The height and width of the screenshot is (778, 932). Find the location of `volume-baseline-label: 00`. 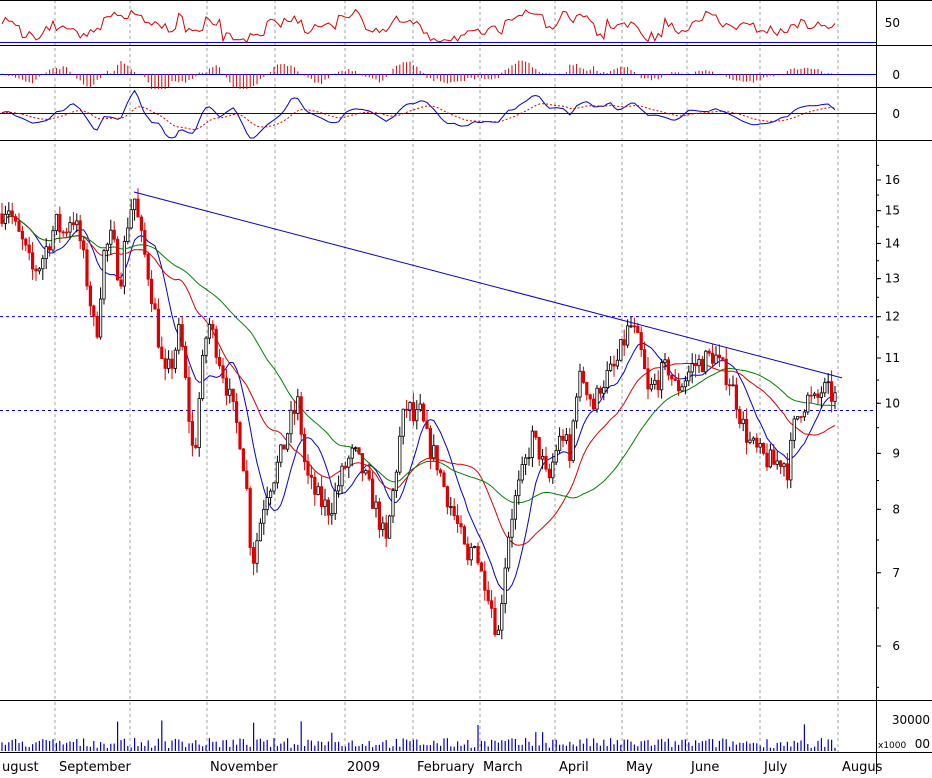

volume-baseline-label: 00 is located at coordinates (922, 744).